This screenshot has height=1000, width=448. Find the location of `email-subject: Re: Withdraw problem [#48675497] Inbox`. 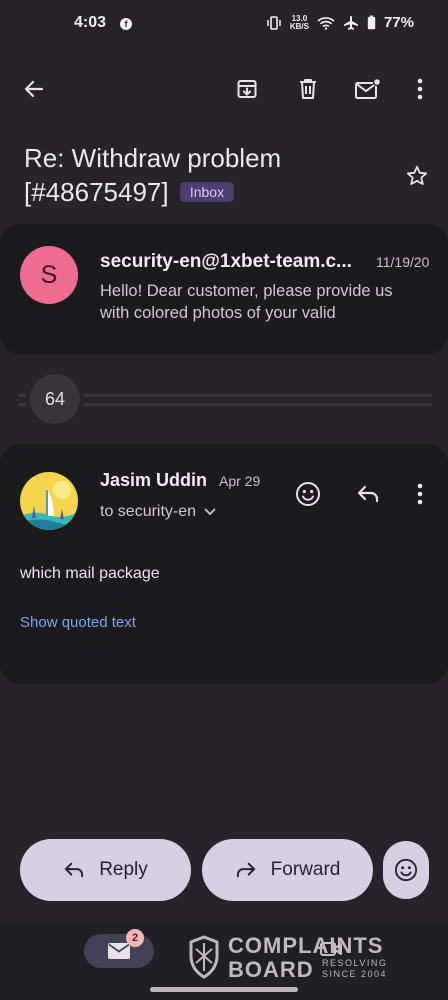

email-subject: Re: Withdraw problem [#48675497] Inbox is located at coordinates (204, 175).